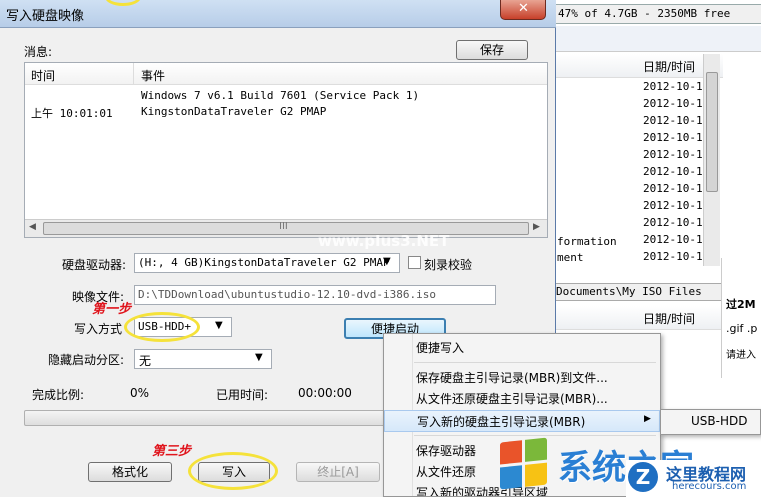 This screenshot has height=497, width=761. I want to click on site-logo-badge: Z 这里教程网 herecours.com, so click(693, 478).